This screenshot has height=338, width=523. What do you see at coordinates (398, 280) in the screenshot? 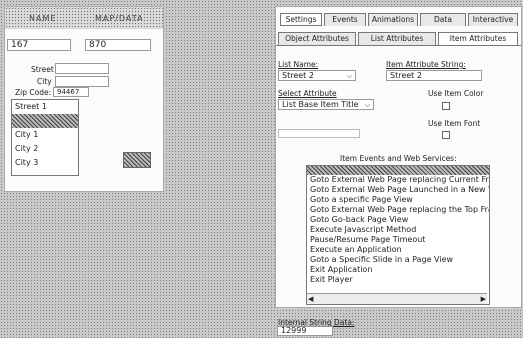
I see `list-item: Exit Player` at bounding box center [398, 280].